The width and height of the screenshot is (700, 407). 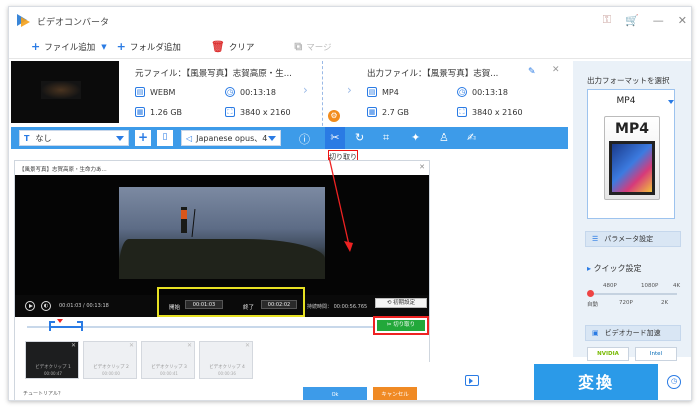 What do you see at coordinates (335, 393) in the screenshot?
I see `ok-button: Ok` at bounding box center [335, 393].